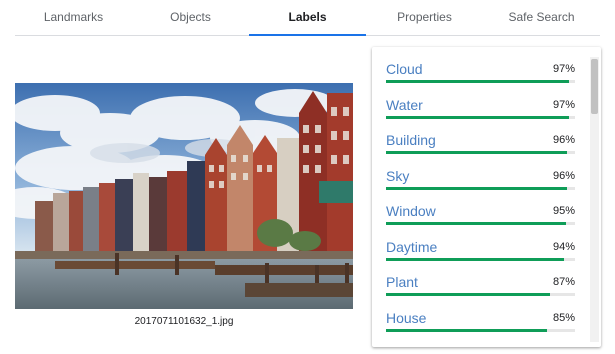 This screenshot has height=354, width=615. I want to click on image-filename: 2017071101632_1.jpg, so click(184, 321).